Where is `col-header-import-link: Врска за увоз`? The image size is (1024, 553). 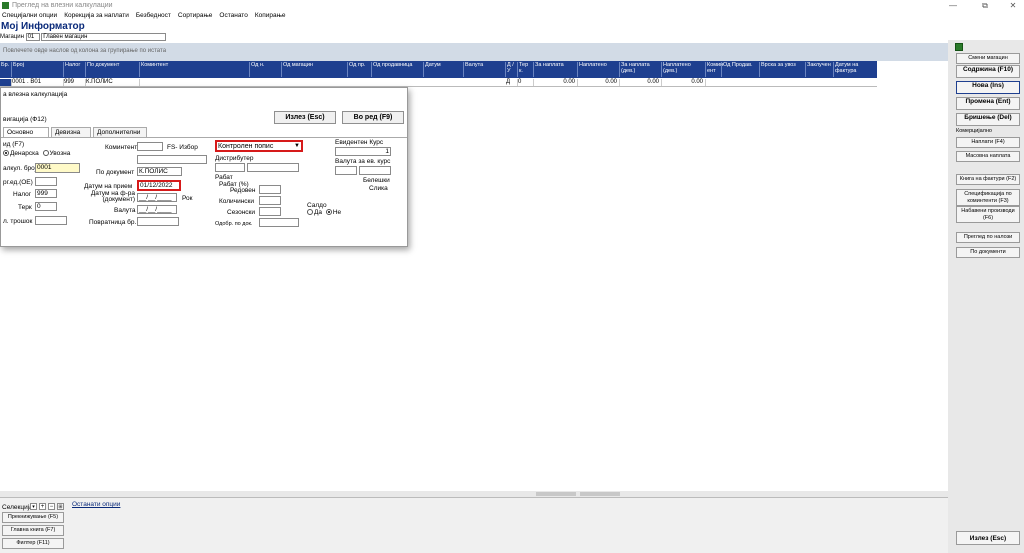 col-header-import-link: Врска за увоз is located at coordinates (783, 69).